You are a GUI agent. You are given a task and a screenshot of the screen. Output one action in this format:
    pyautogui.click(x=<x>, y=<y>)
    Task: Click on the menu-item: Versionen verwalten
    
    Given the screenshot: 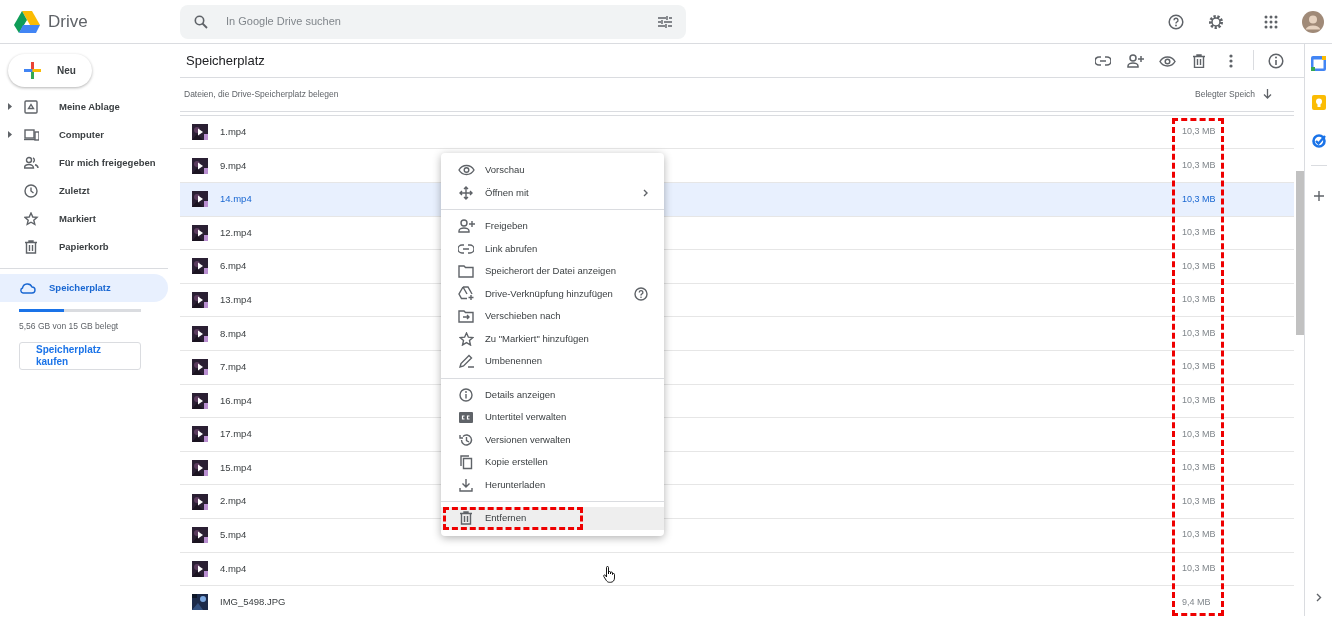 What is the action you would take?
    pyautogui.click(x=552, y=439)
    